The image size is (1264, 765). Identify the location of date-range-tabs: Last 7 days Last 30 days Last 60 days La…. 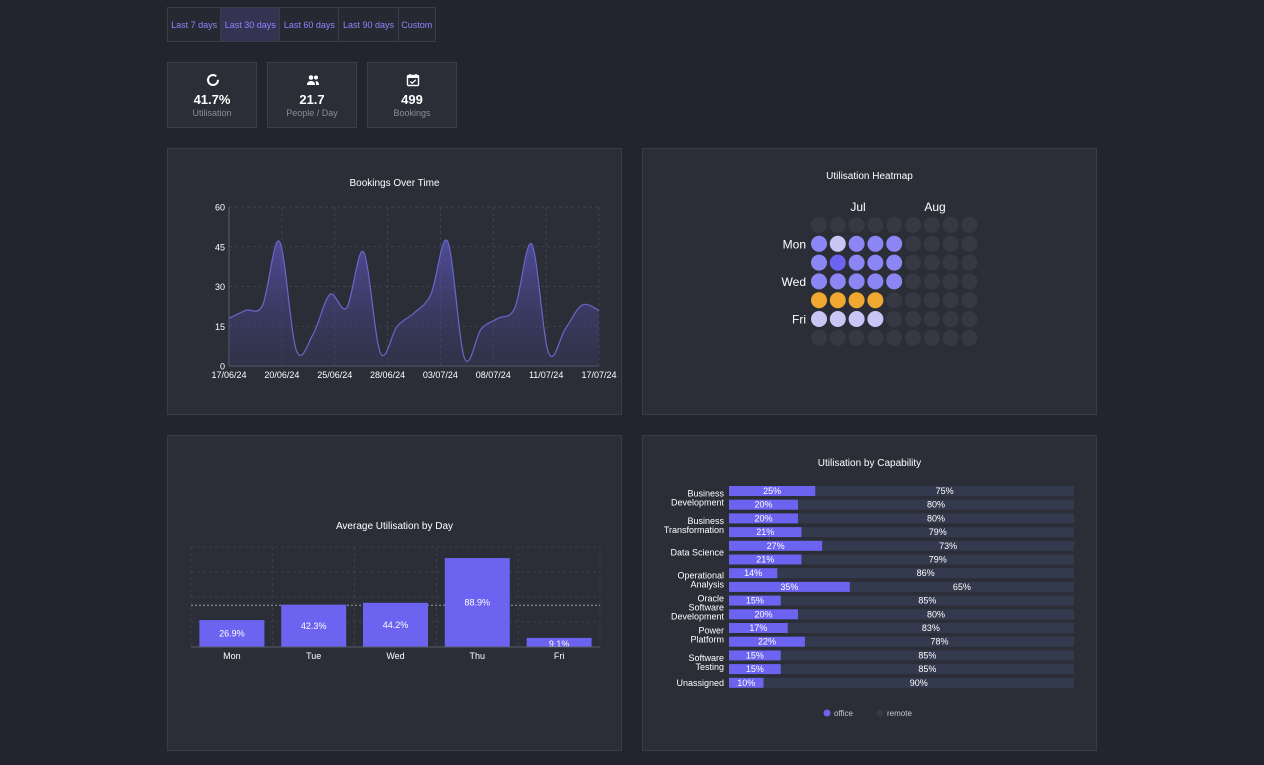
(301, 24).